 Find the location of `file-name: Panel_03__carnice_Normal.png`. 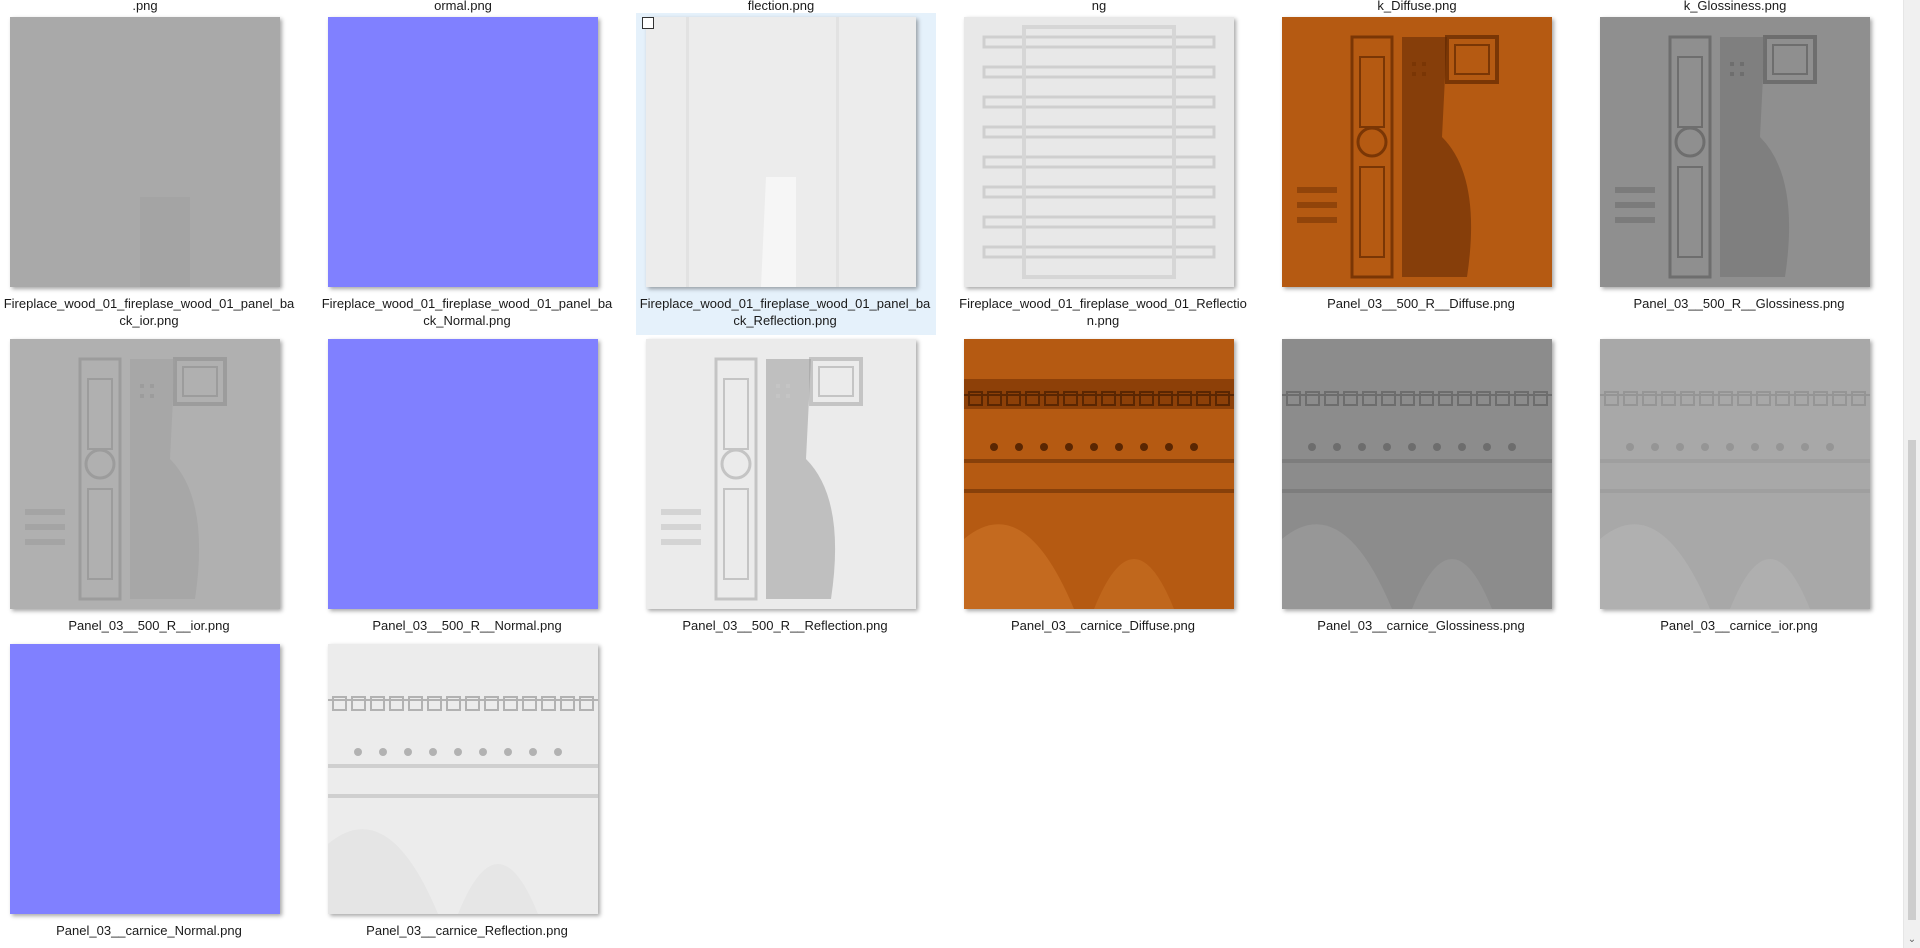

file-name: Panel_03__carnice_Normal.png is located at coordinates (149, 930).